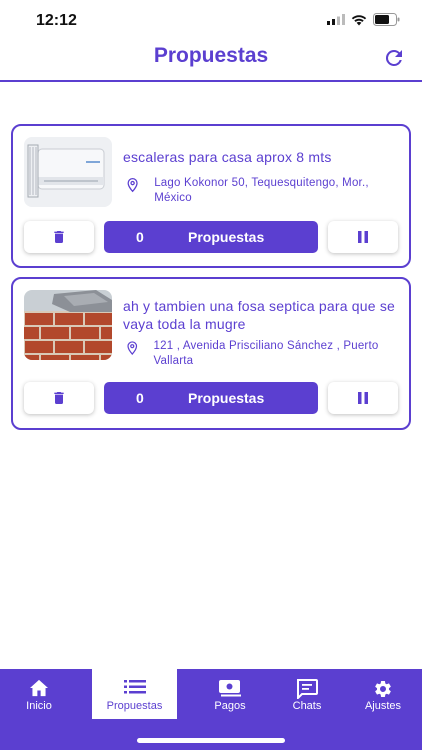 Image resolution: width=422 pixels, height=750 pixels. I want to click on tab-label: Inicio, so click(39, 706).